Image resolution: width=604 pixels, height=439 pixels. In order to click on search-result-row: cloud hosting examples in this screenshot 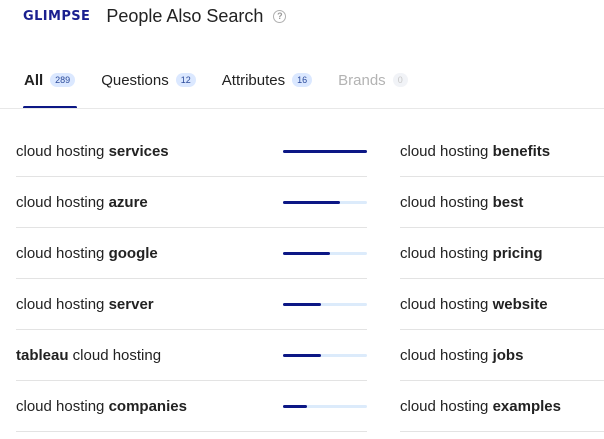, I will do `click(502, 406)`.